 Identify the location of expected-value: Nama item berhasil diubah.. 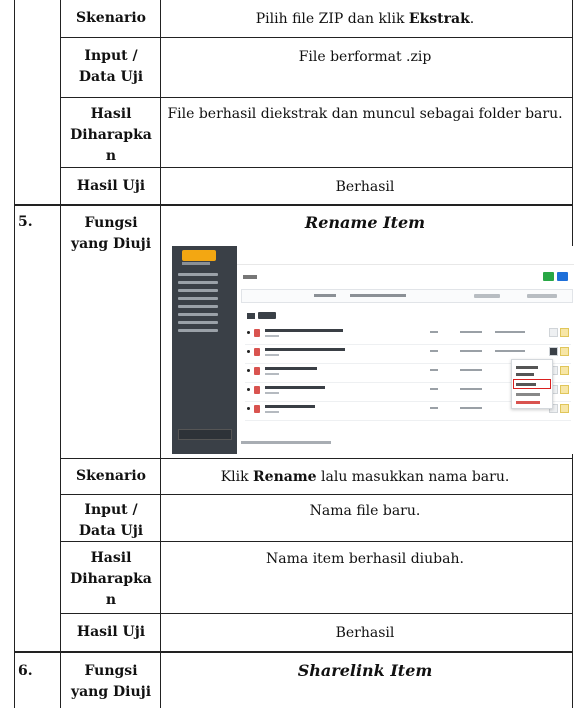
(365, 559).